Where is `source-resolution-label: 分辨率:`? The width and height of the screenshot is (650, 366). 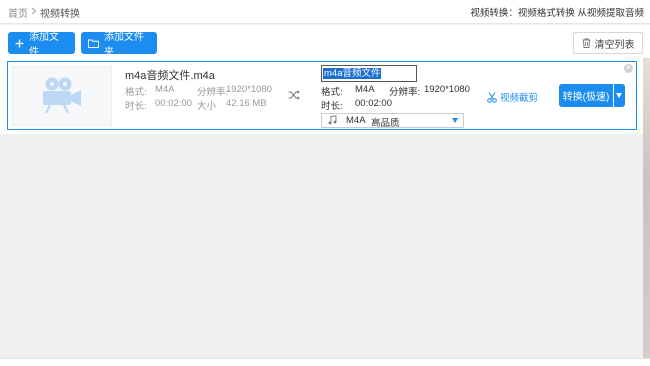
source-resolution-label: 分辨率: is located at coordinates (213, 92).